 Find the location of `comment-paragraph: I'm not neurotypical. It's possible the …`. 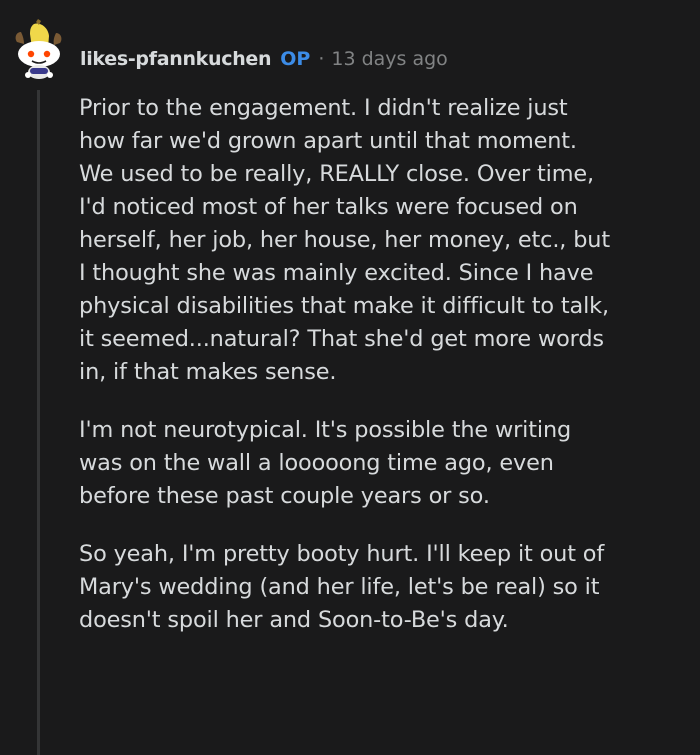

comment-paragraph: I'm not neurotypical. It's possible the … is located at coordinates (385, 463).